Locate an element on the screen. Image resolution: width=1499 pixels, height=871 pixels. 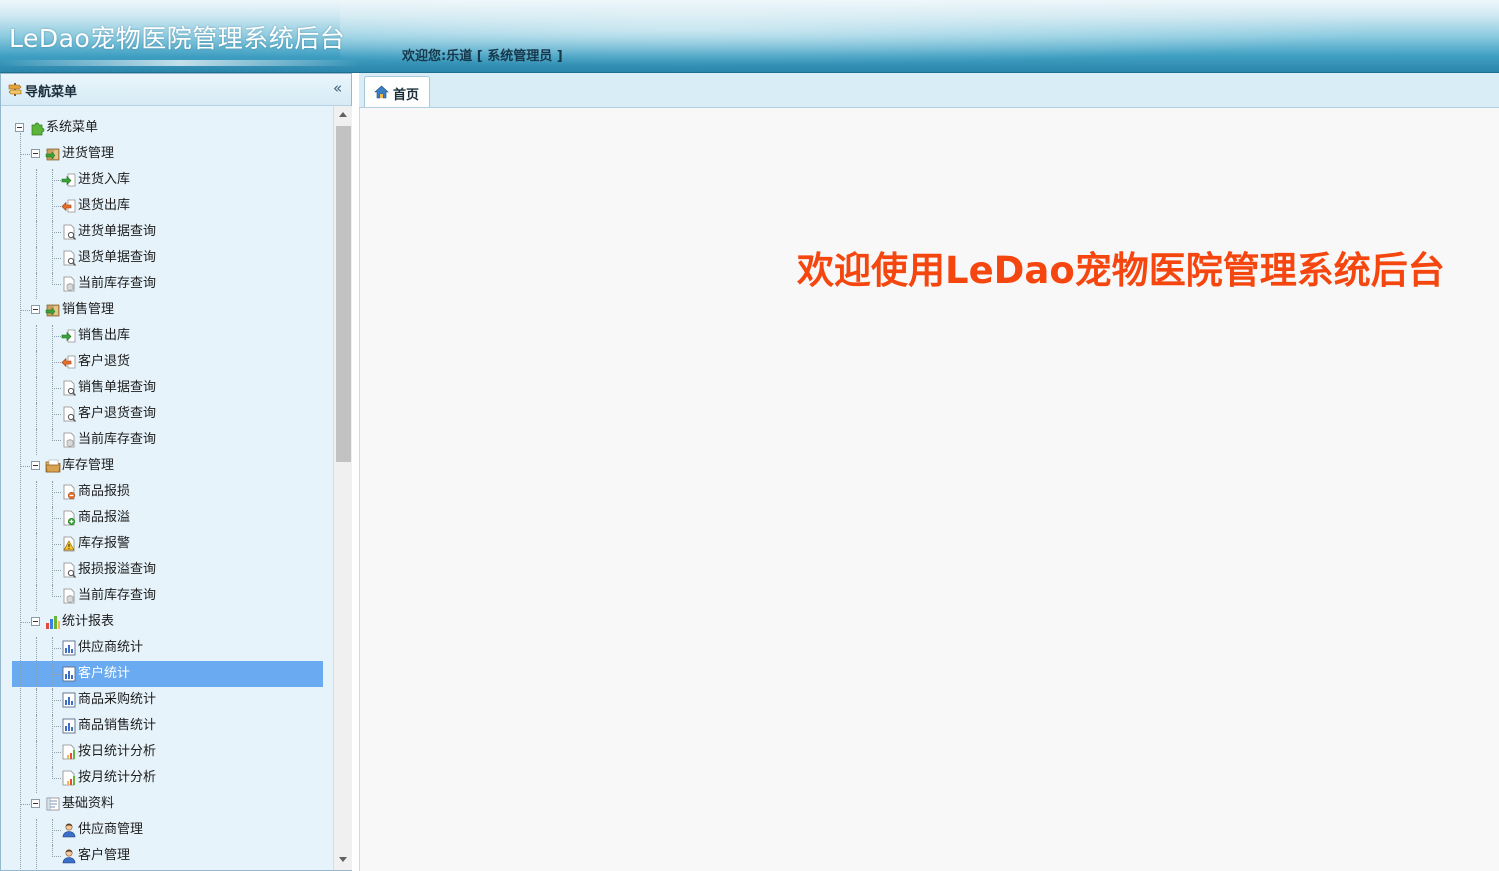
puzzle-icon is located at coordinates (38, 129).